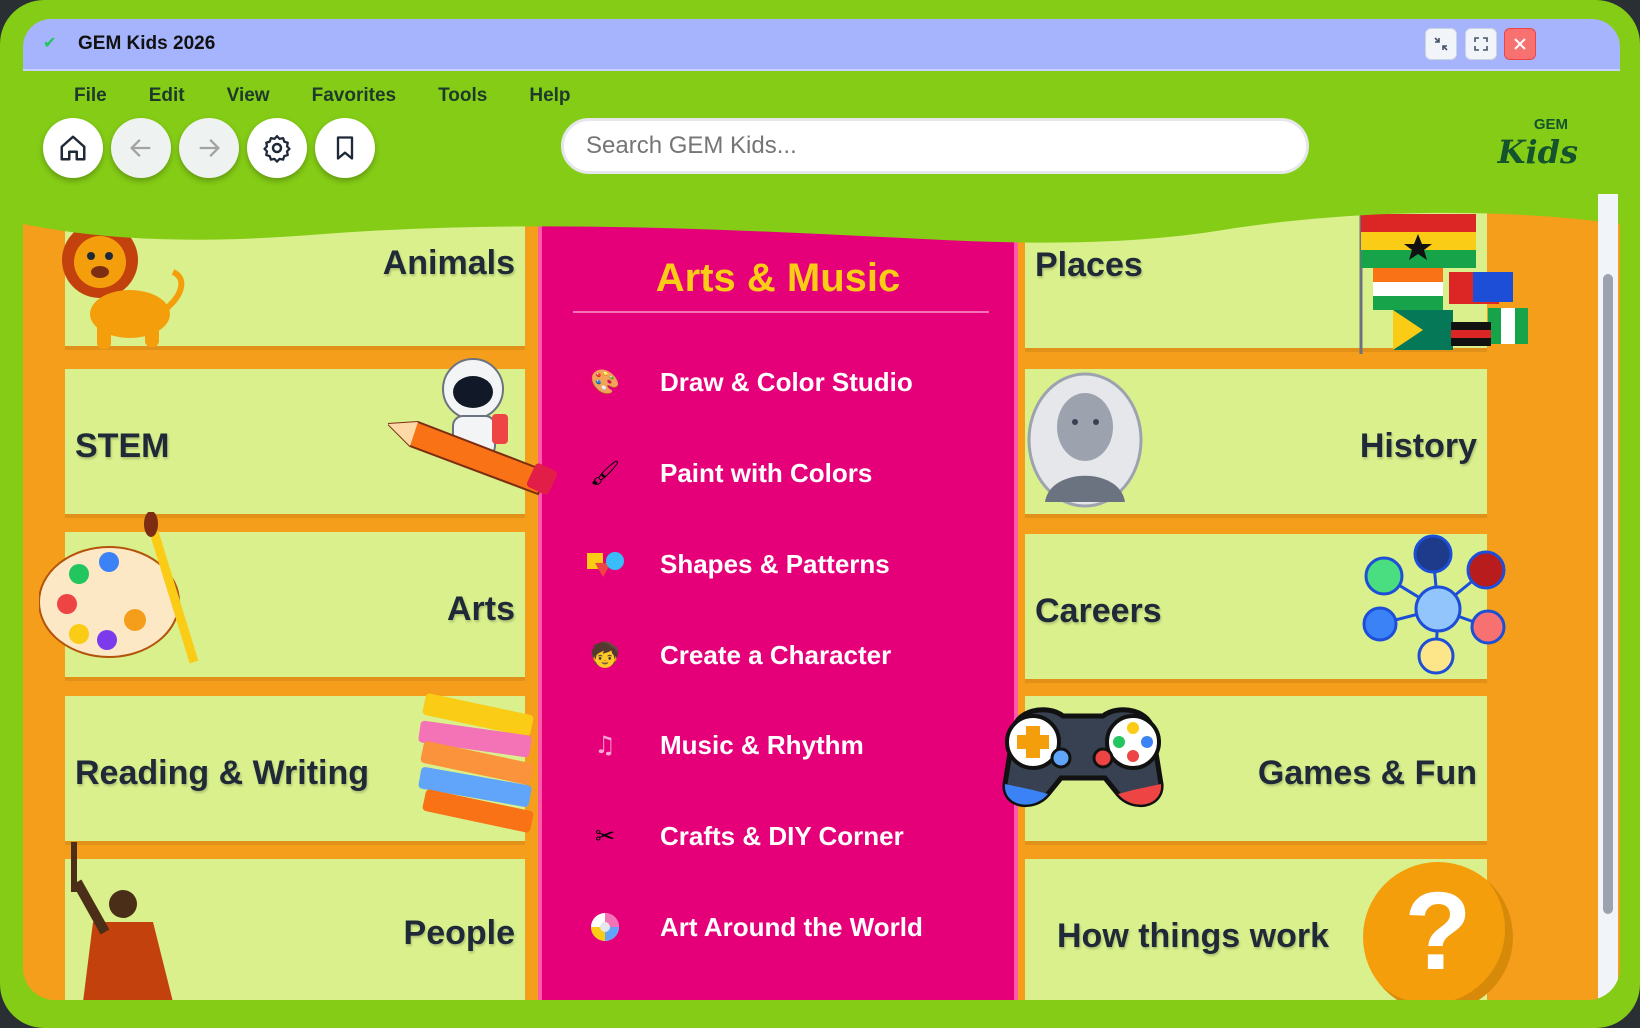  I want to click on back-icon, so click(140, 148).